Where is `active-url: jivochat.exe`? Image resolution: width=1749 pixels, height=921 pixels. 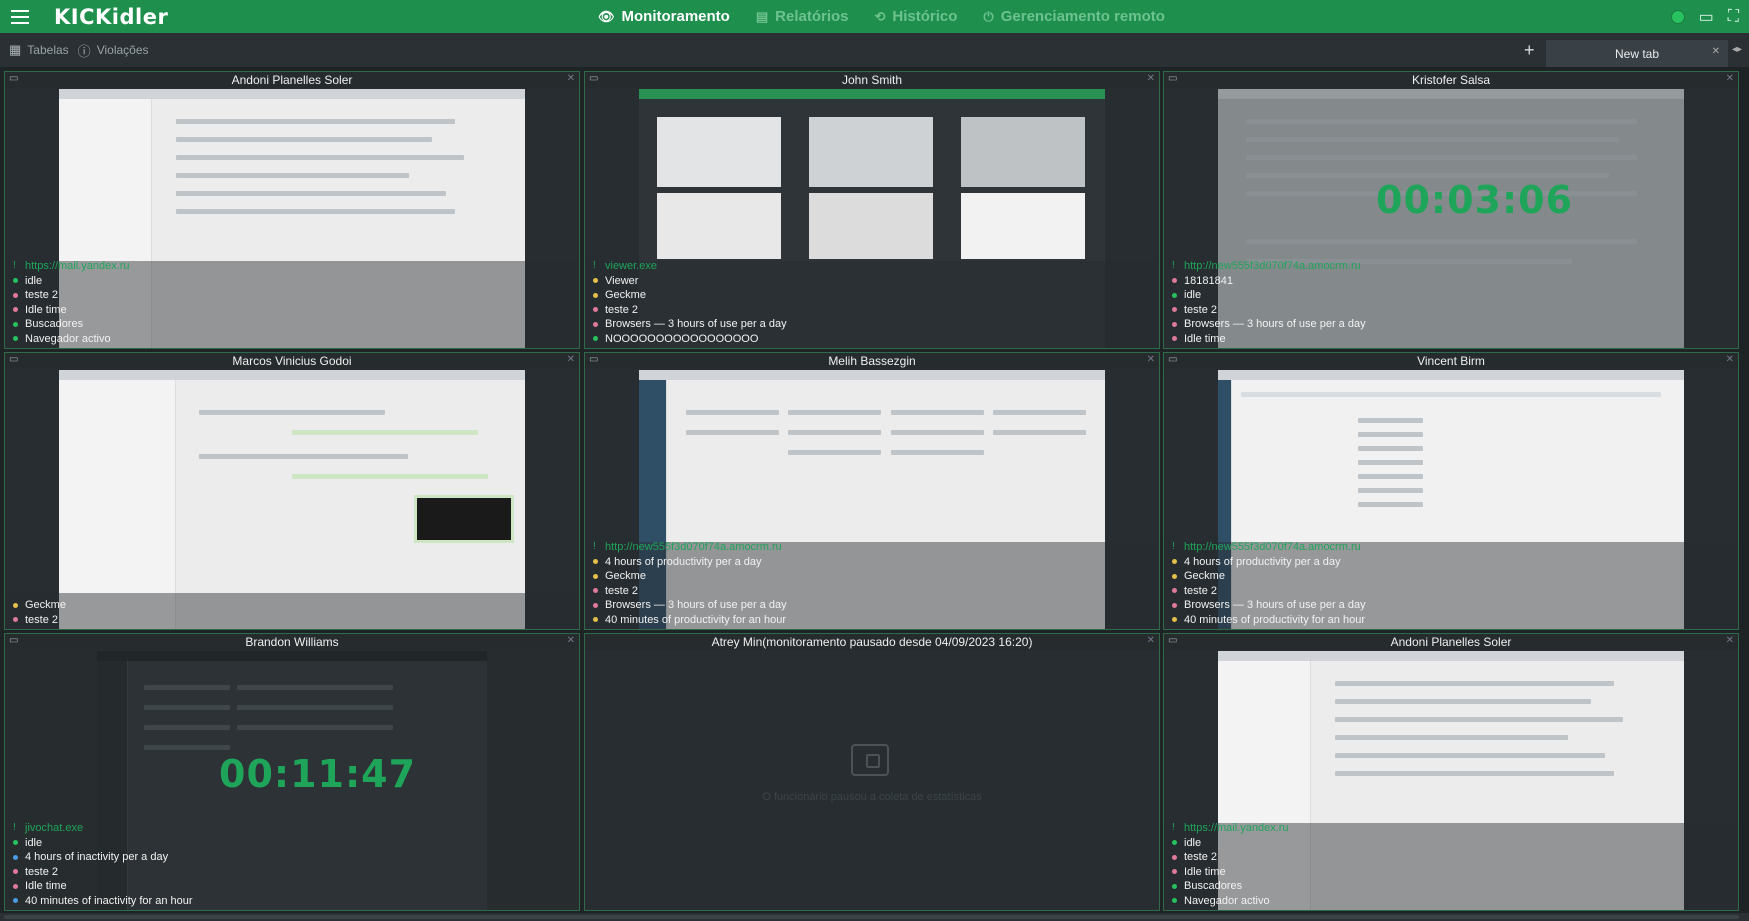
active-url: jivochat.exe is located at coordinates (54, 828).